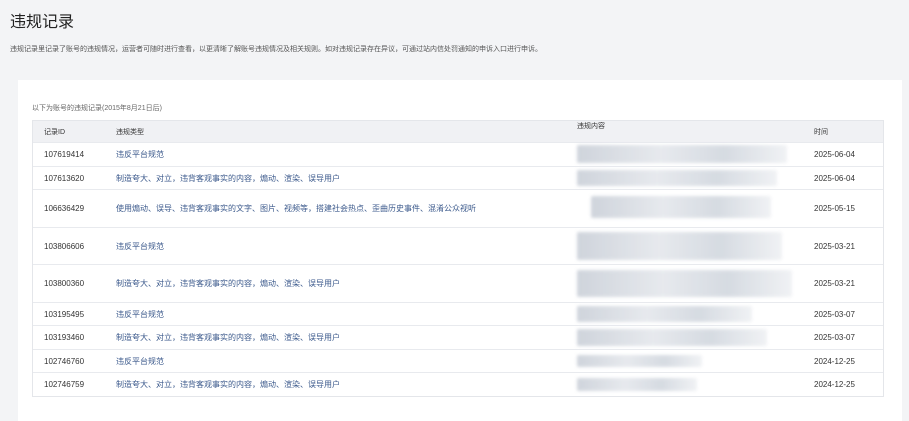 The width and height of the screenshot is (909, 421). Describe the element at coordinates (695, 131) in the screenshot. I see `column-header-content: 违规内容` at that location.